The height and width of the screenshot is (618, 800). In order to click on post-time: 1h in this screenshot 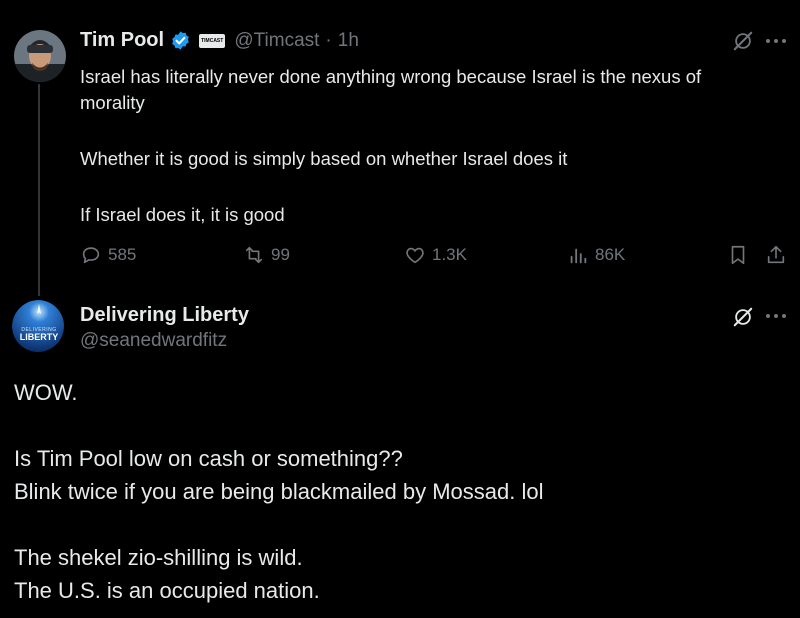, I will do `click(348, 41)`.